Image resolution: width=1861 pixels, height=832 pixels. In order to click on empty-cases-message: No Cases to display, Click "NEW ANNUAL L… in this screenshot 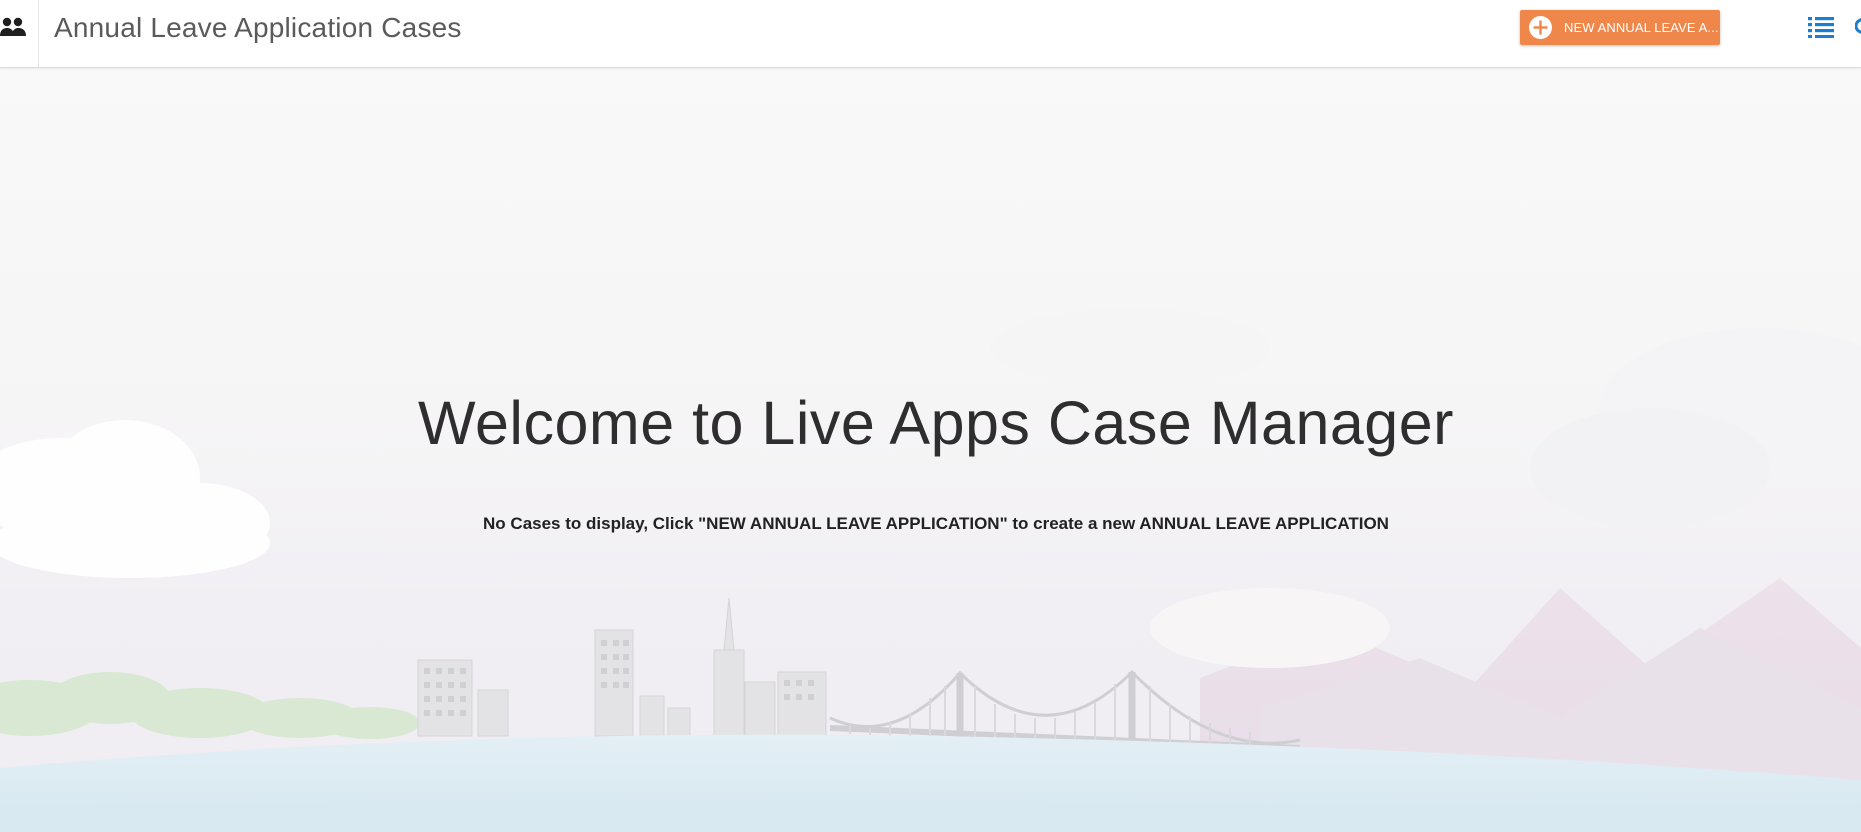, I will do `click(936, 523)`.